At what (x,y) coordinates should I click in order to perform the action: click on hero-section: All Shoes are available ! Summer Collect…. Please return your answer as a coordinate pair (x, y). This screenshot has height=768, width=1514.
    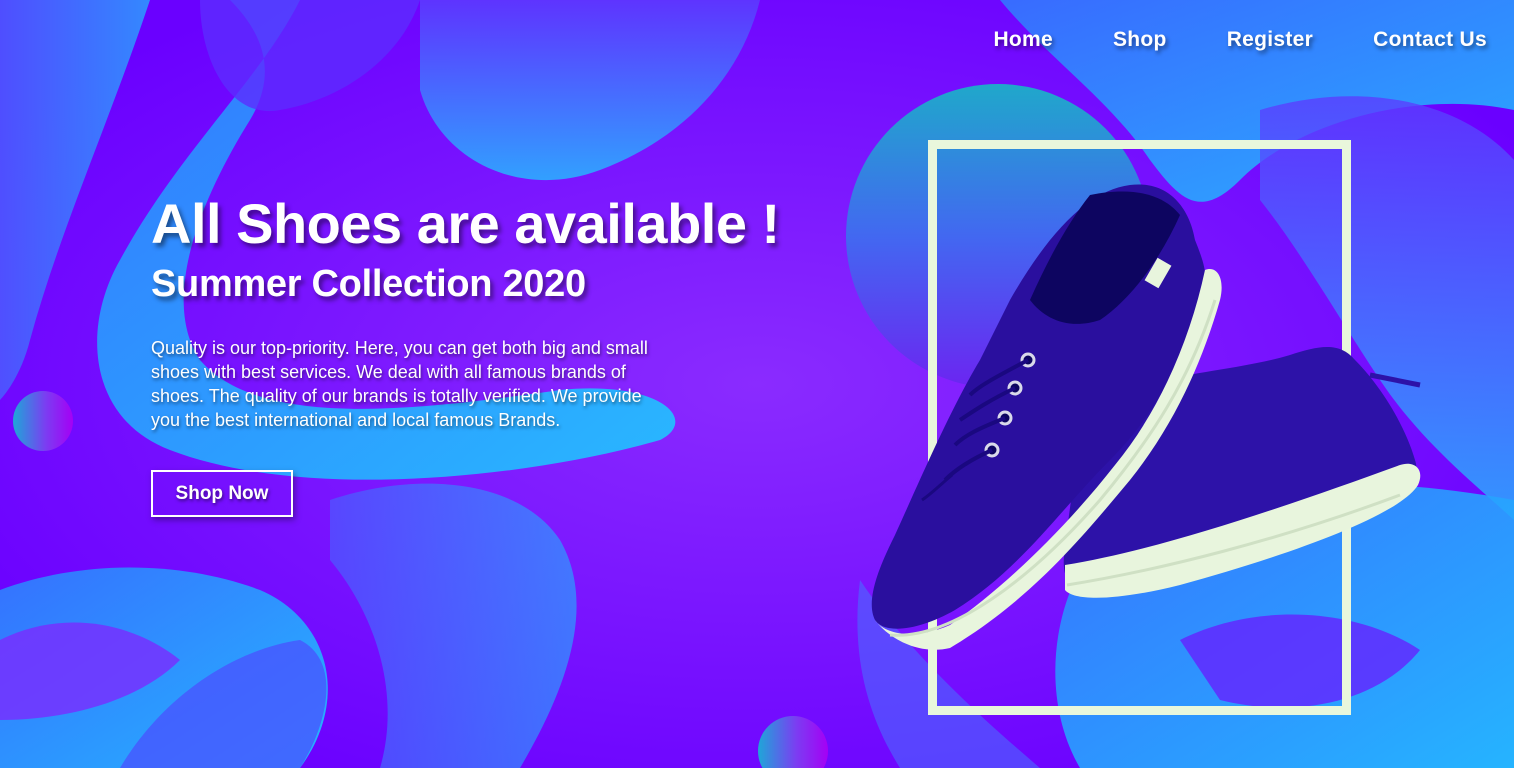
    Looking at the image, I should click on (465, 311).